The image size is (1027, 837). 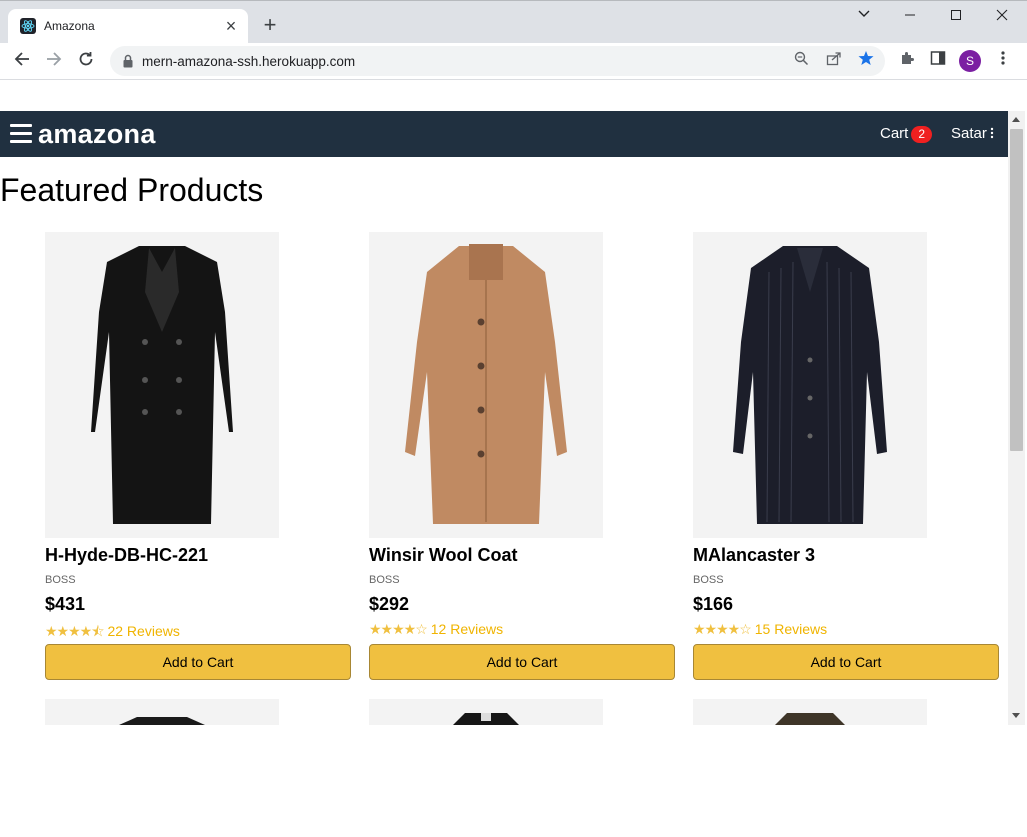 I want to click on user-name: Satar, so click(x=969, y=133).